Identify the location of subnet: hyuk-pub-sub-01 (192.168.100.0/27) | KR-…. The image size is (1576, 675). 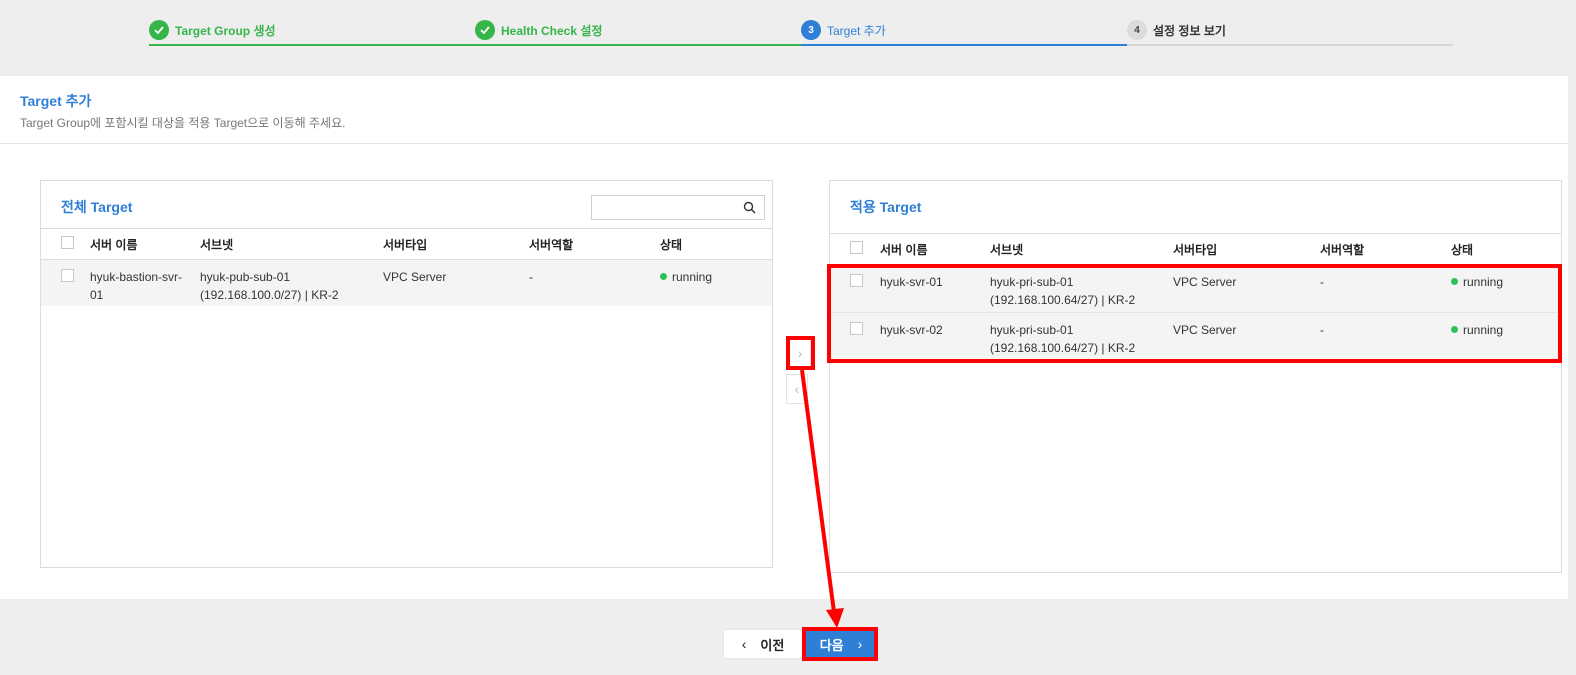
(291, 282).